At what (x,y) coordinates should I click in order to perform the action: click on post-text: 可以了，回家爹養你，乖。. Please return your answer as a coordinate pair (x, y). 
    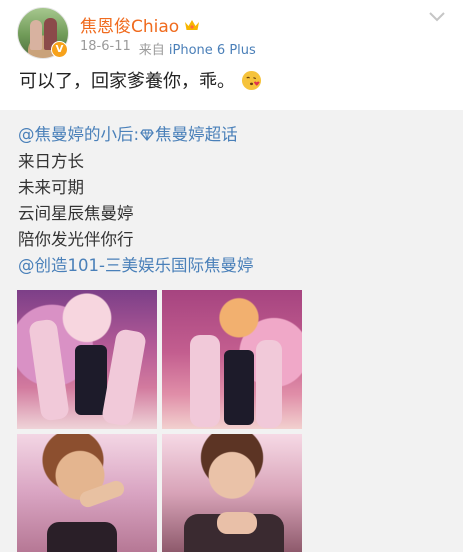
    Looking at the image, I should click on (140, 80).